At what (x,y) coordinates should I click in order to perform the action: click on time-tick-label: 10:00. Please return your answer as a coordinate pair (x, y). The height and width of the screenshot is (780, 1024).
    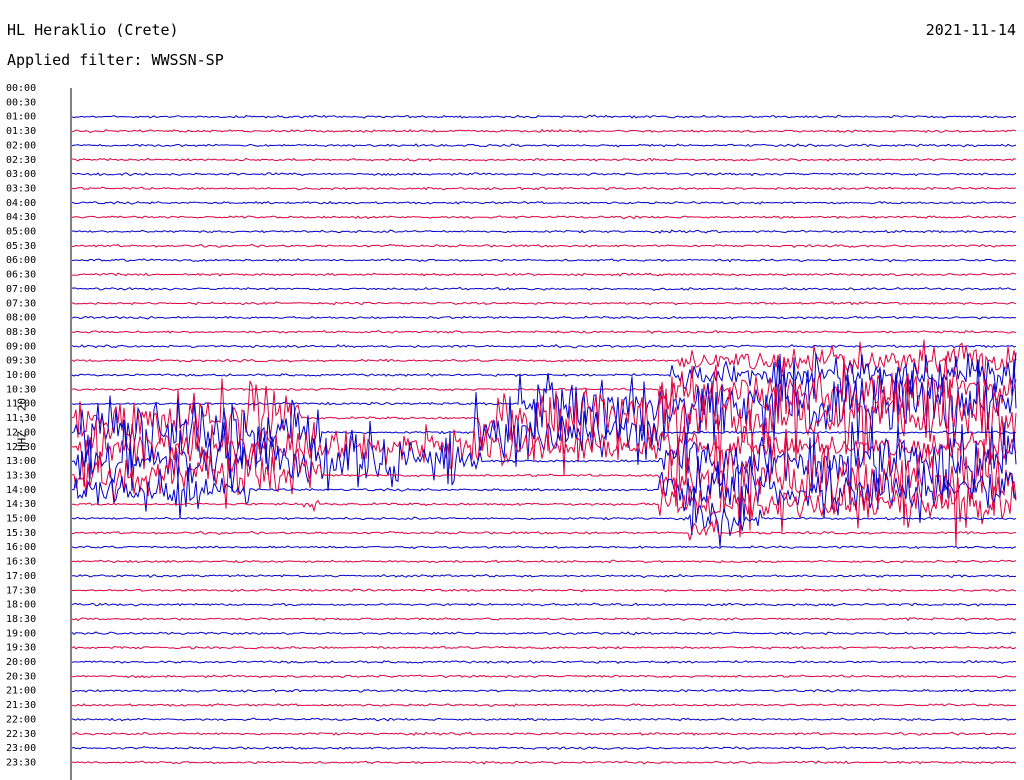
    Looking at the image, I should click on (21, 375).